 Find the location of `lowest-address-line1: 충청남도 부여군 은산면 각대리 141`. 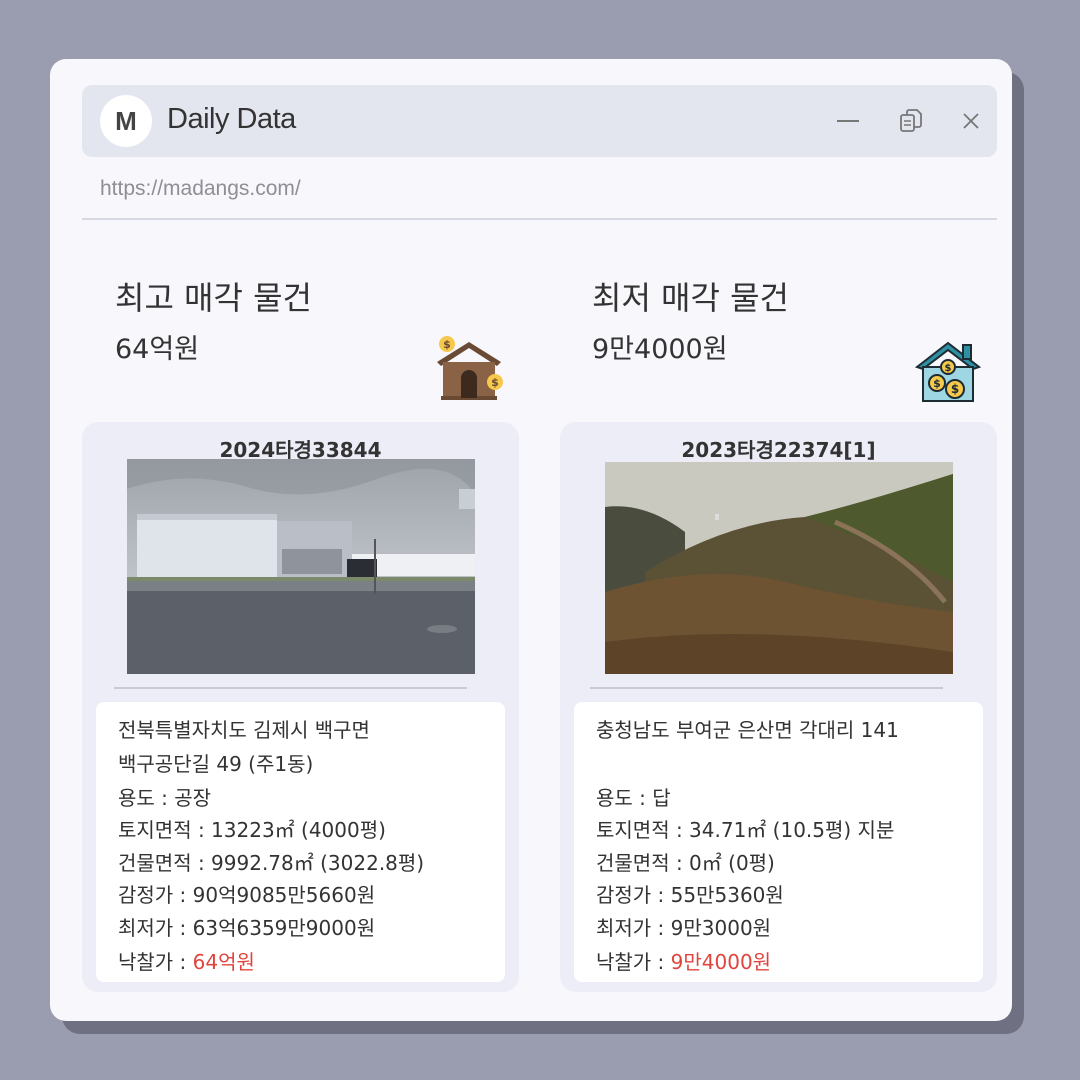

lowest-address-line1: 충청남도 부여군 은산면 각대리 141 is located at coordinates (747, 730).